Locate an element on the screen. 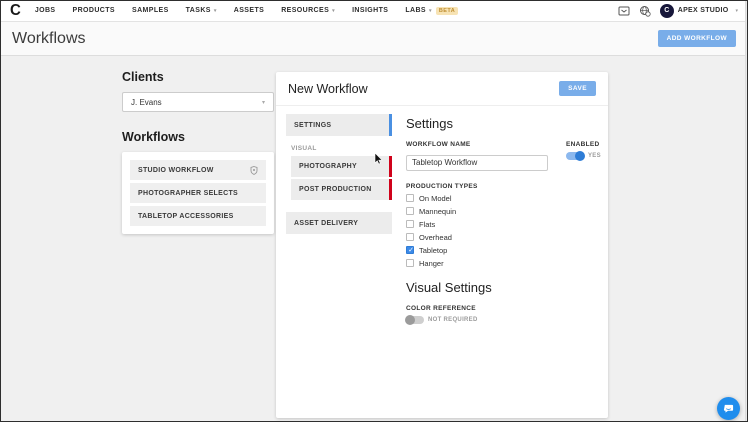  checkbox-flats is located at coordinates (410, 224).